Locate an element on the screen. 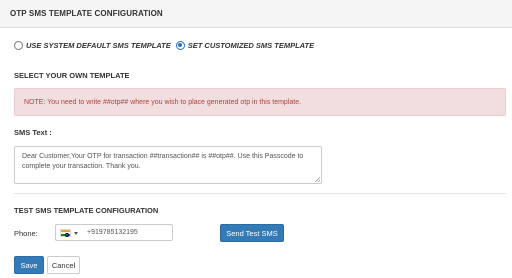 This screenshot has height=278, width=512. save-button: Save is located at coordinates (29, 265).